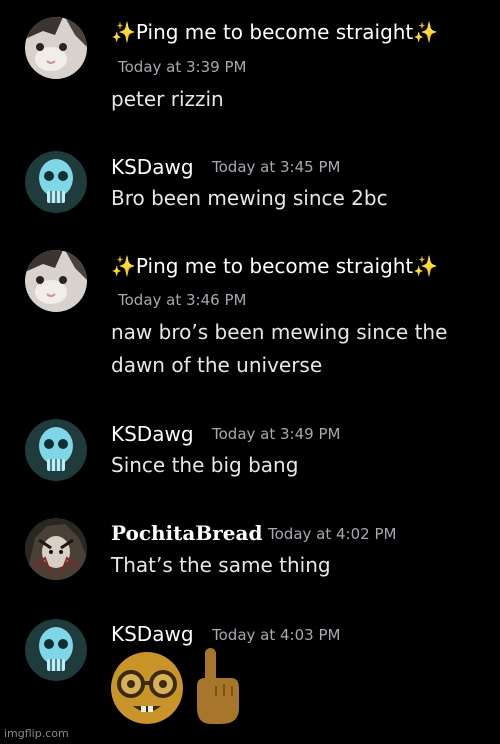  I want to click on timestamp: Today at 3:45 PM, so click(276, 167).